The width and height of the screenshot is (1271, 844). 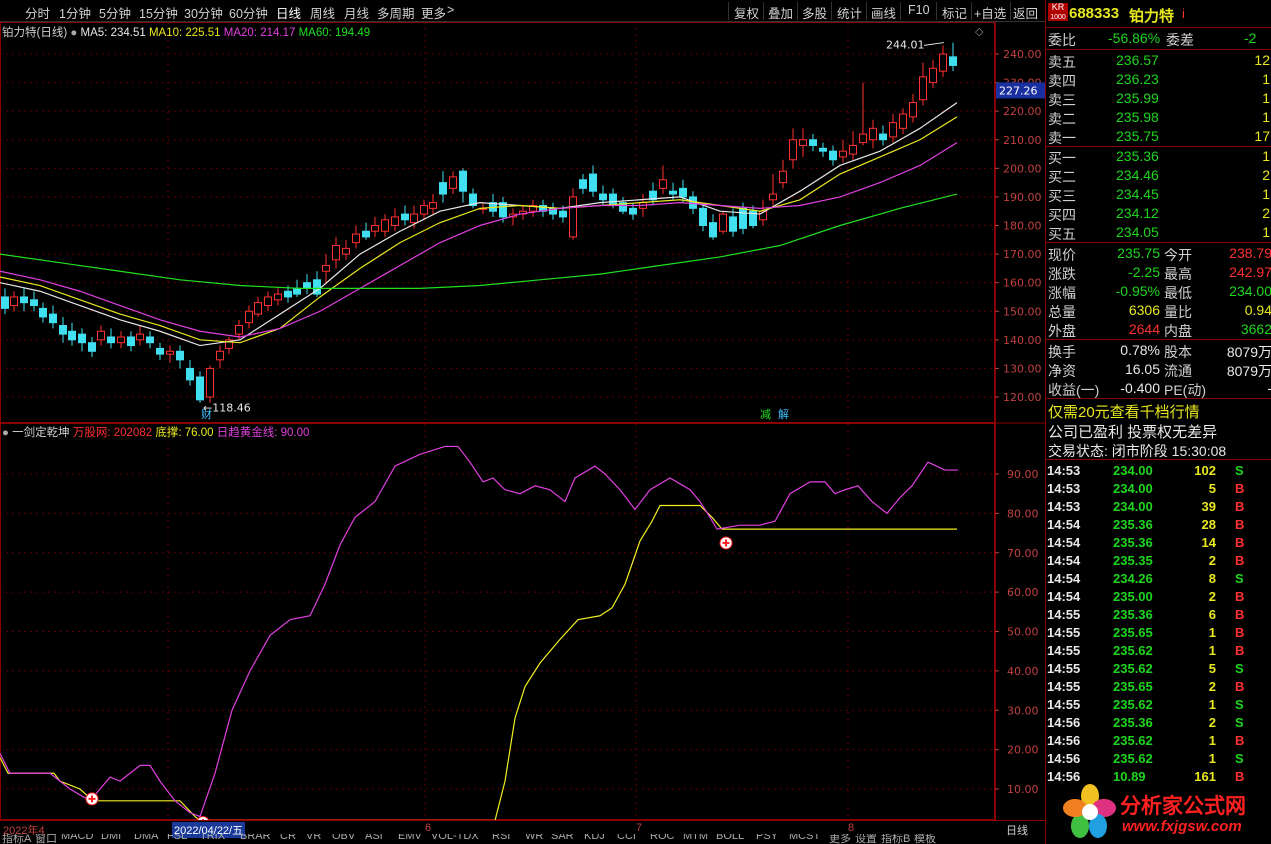 I want to click on indicator-tab: 模板, so click(x=925, y=839).